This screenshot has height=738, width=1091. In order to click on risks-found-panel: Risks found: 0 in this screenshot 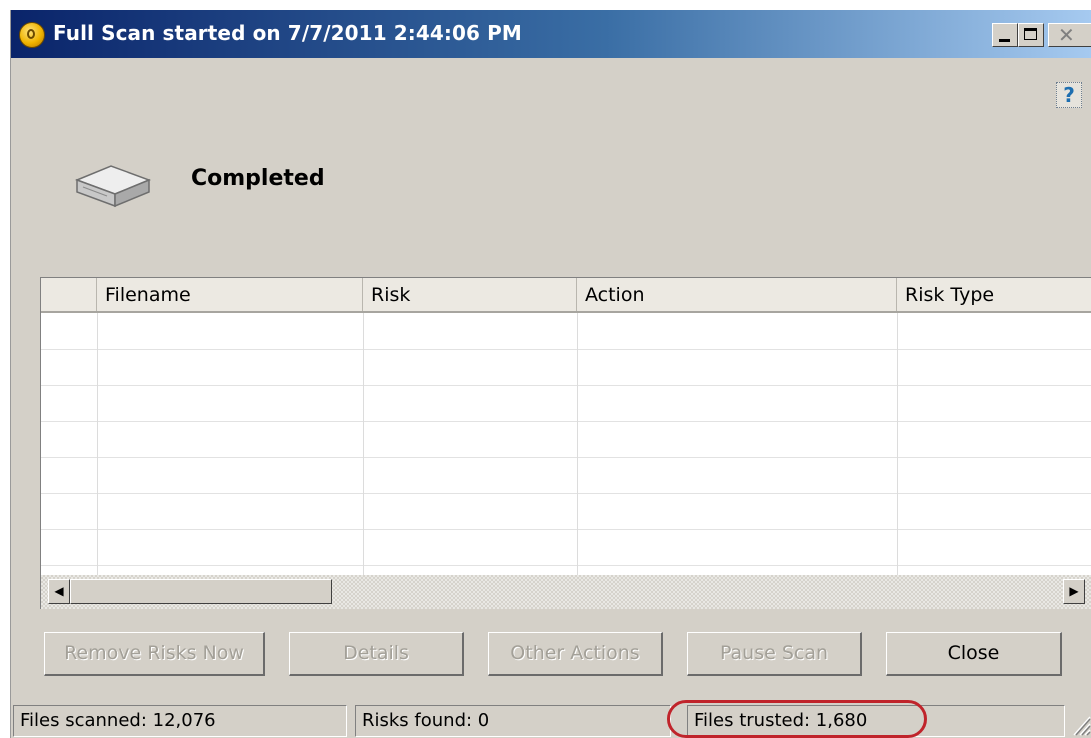, I will do `click(513, 721)`.